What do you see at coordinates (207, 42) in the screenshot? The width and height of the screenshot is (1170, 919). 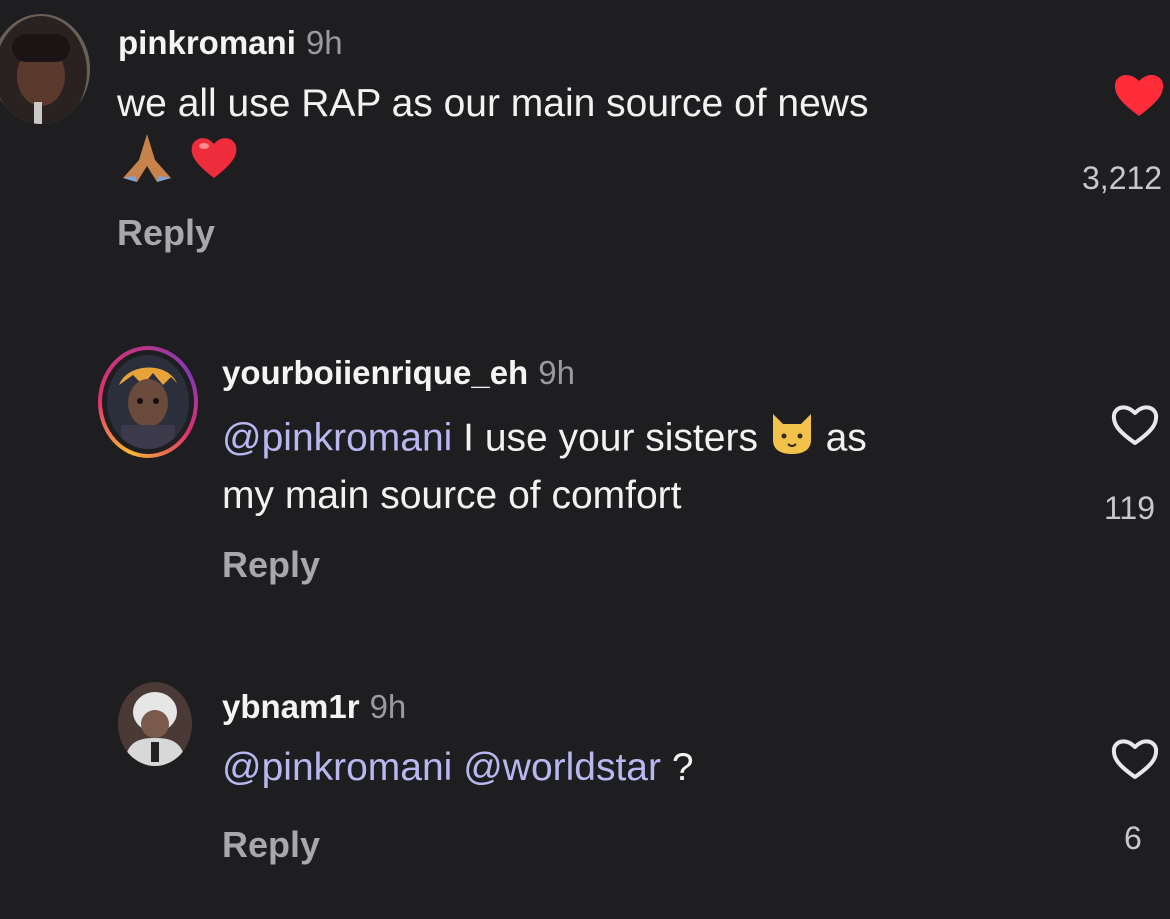 I see `username: pinkromani` at bounding box center [207, 42].